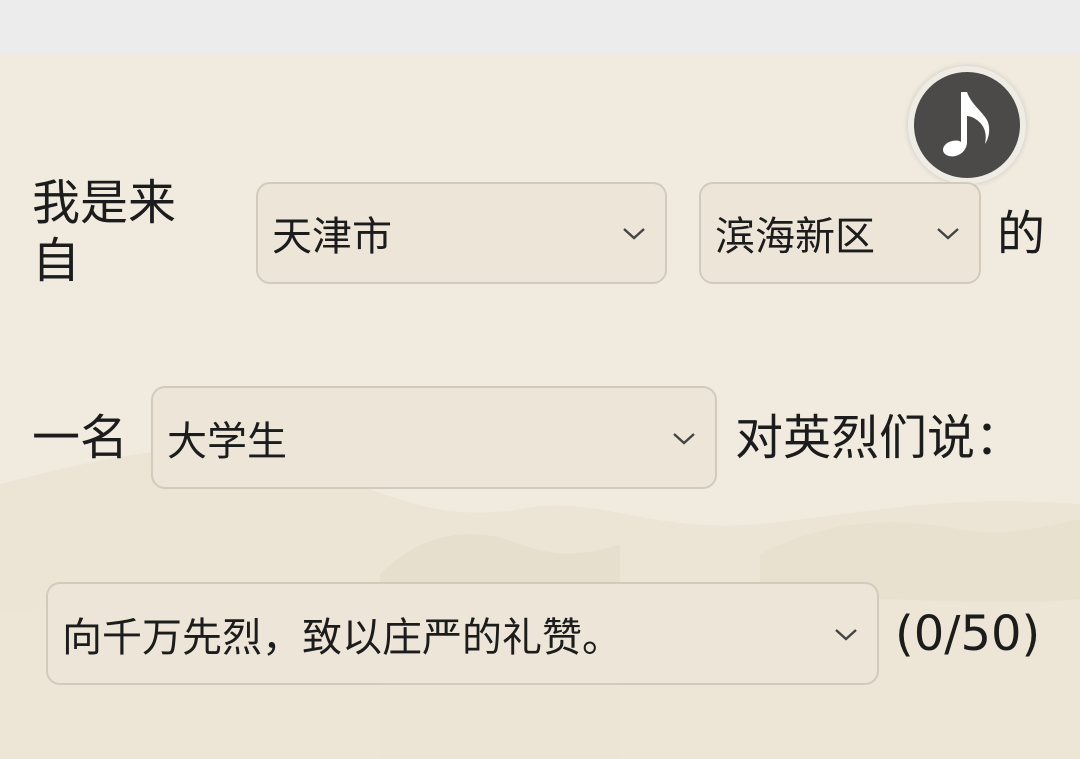  What do you see at coordinates (879, 438) in the screenshot?
I see `to-martyrs-label: 对英烈们说：` at bounding box center [879, 438].